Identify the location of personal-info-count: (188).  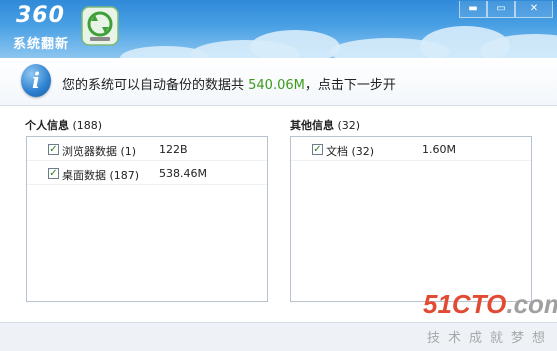
(87, 125).